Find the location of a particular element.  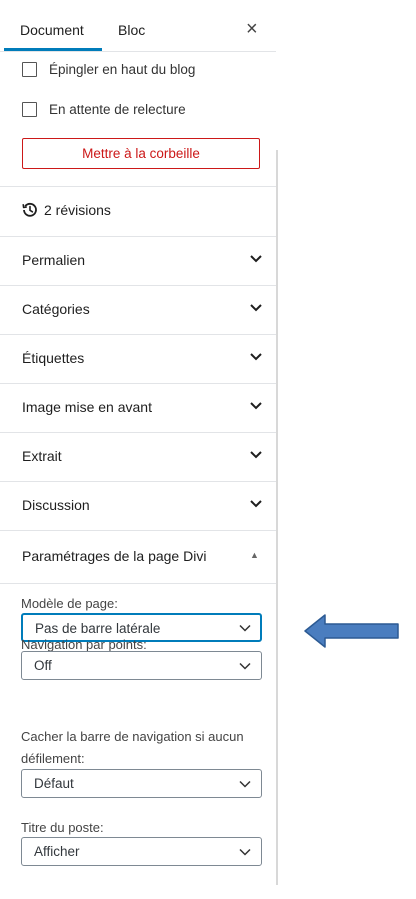

panel-discussion: Discussion is located at coordinates (138, 505).